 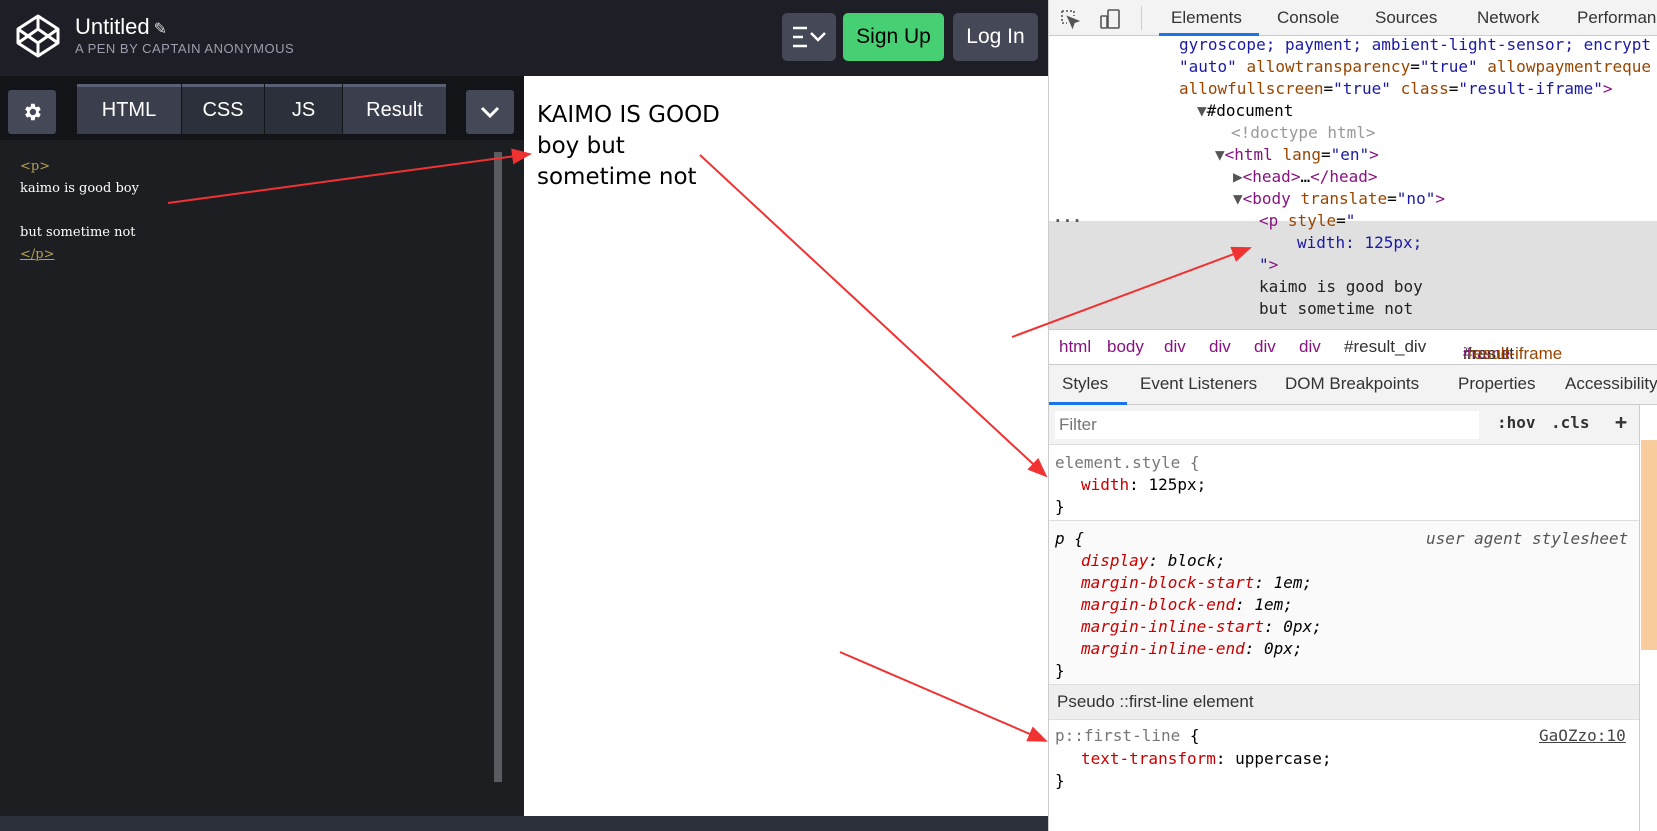 What do you see at coordinates (394, 109) in the screenshot?
I see `tab-result: Result` at bounding box center [394, 109].